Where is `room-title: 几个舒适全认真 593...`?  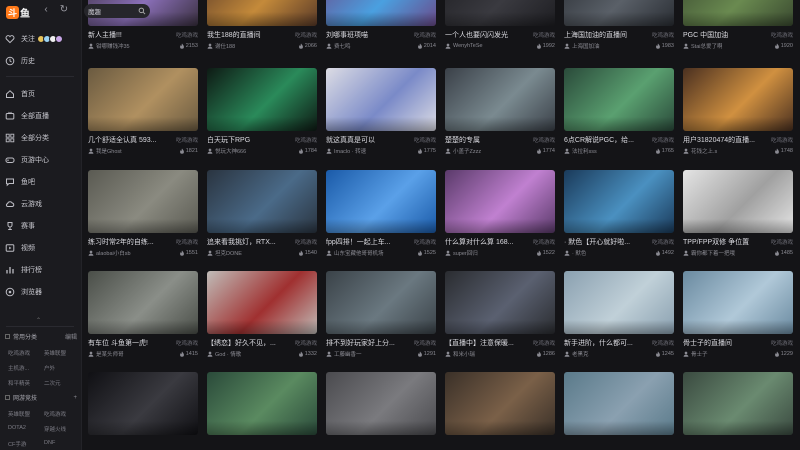 room-title: 几个舒适全认真 593... is located at coordinates (122, 140).